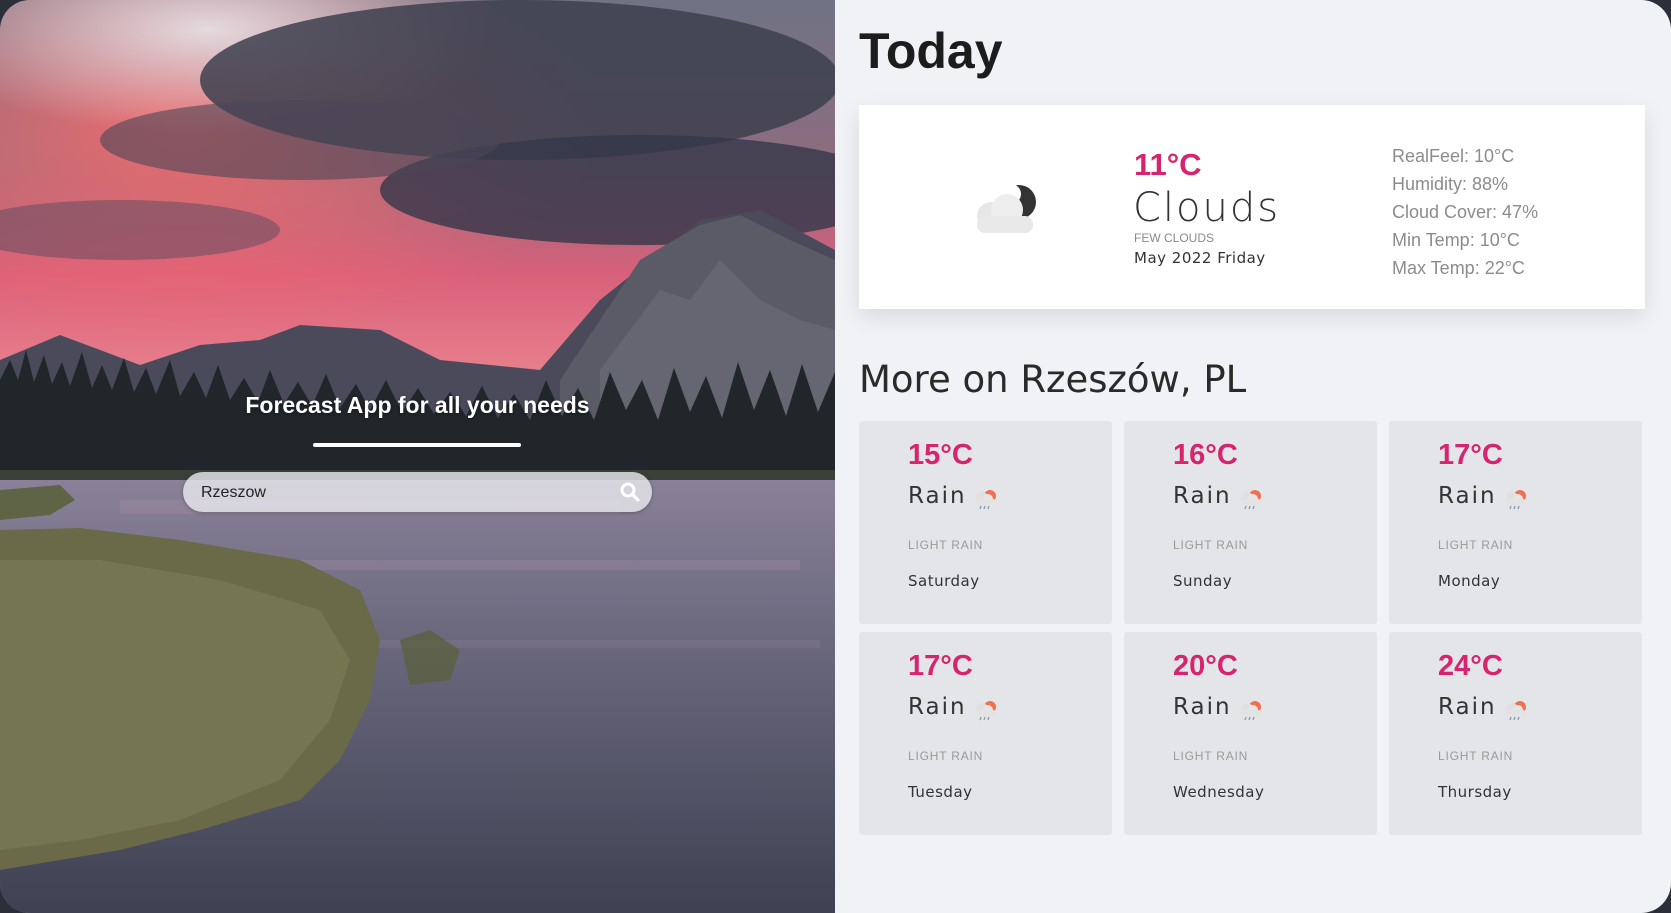  What do you see at coordinates (940, 792) in the screenshot?
I see `forecast-day: Tuesday` at bounding box center [940, 792].